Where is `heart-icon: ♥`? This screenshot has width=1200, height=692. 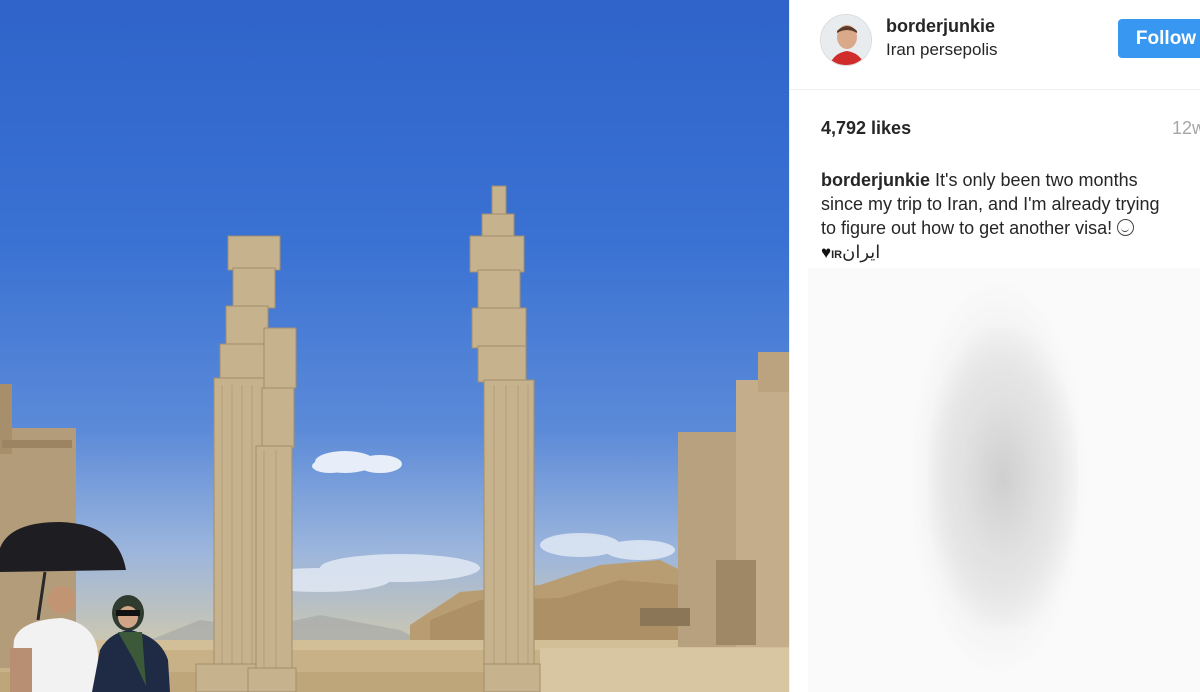 heart-icon: ♥ is located at coordinates (826, 252).